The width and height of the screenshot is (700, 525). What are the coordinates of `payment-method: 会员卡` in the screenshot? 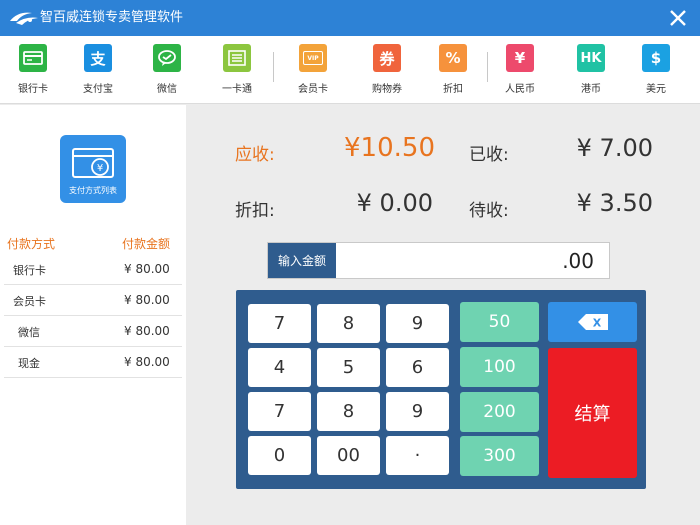 It's located at (29, 301).